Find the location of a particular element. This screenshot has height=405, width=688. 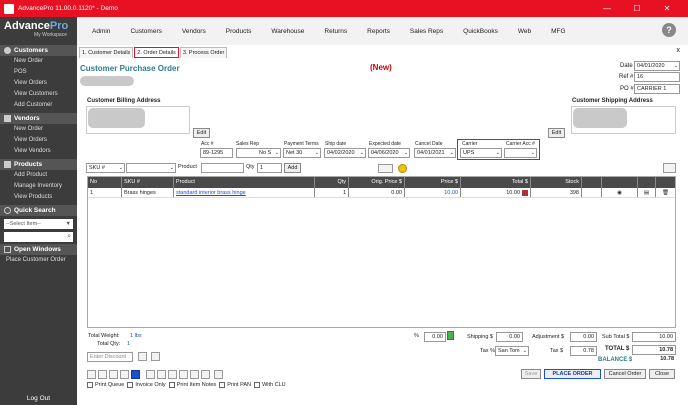

product-input is located at coordinates (222, 168).